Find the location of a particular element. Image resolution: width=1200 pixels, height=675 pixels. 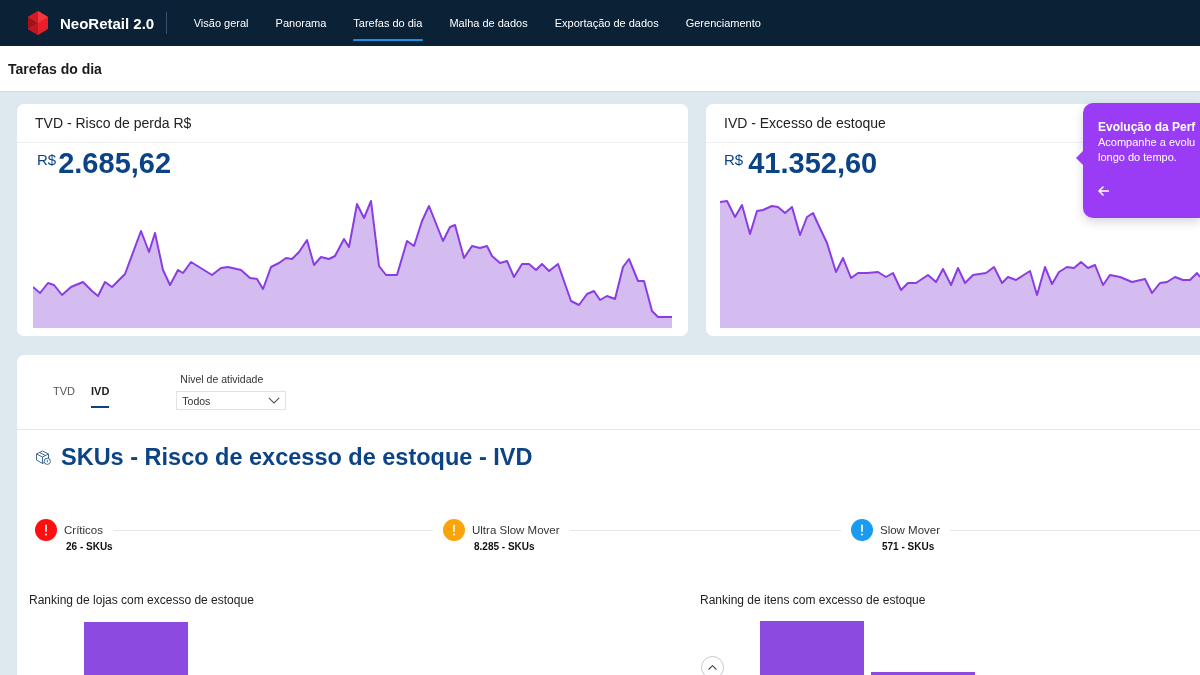

page-title: Tarefas do dia is located at coordinates (55, 68).